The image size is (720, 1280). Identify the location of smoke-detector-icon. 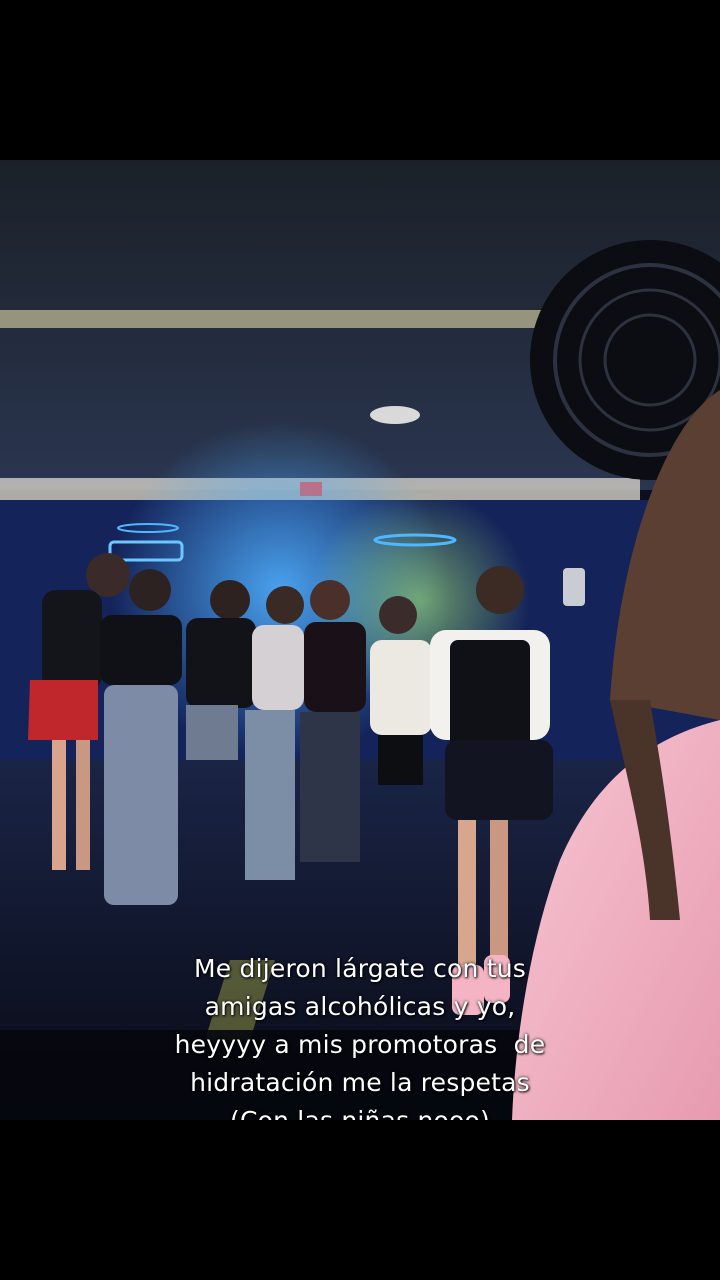
(395, 415).